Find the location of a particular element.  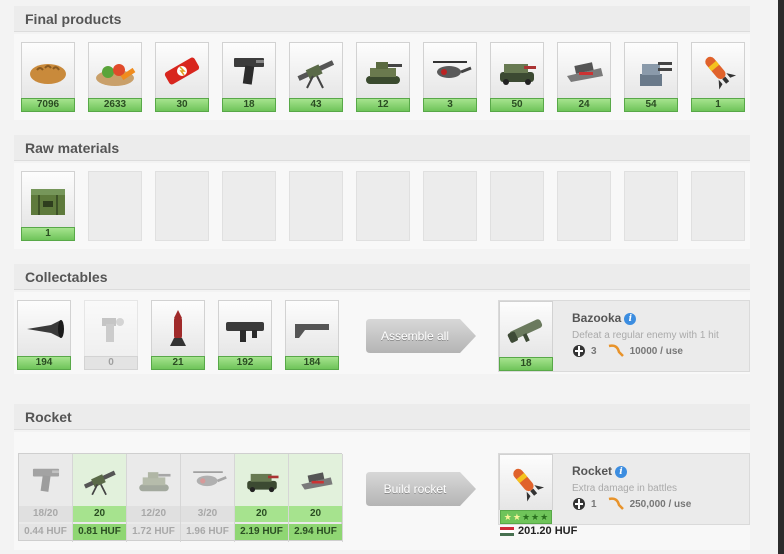

final-product-slot: 50 is located at coordinates (517, 77).